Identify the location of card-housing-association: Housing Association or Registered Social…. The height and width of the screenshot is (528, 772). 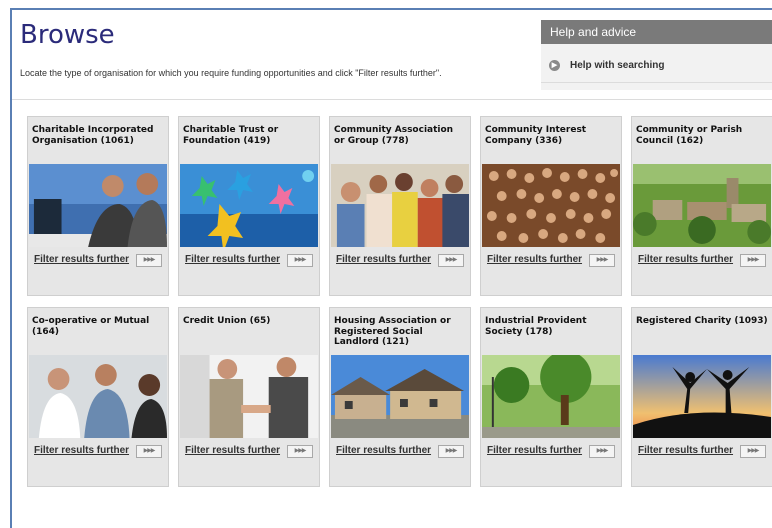
(400, 397).